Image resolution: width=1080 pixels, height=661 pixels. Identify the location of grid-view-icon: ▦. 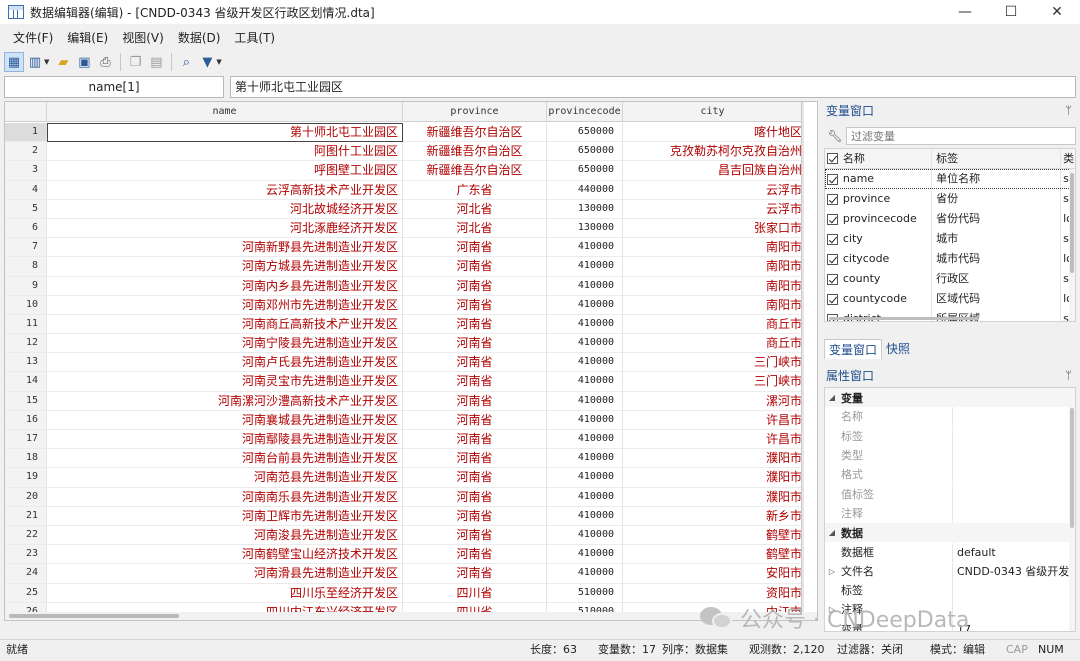
(14, 62).